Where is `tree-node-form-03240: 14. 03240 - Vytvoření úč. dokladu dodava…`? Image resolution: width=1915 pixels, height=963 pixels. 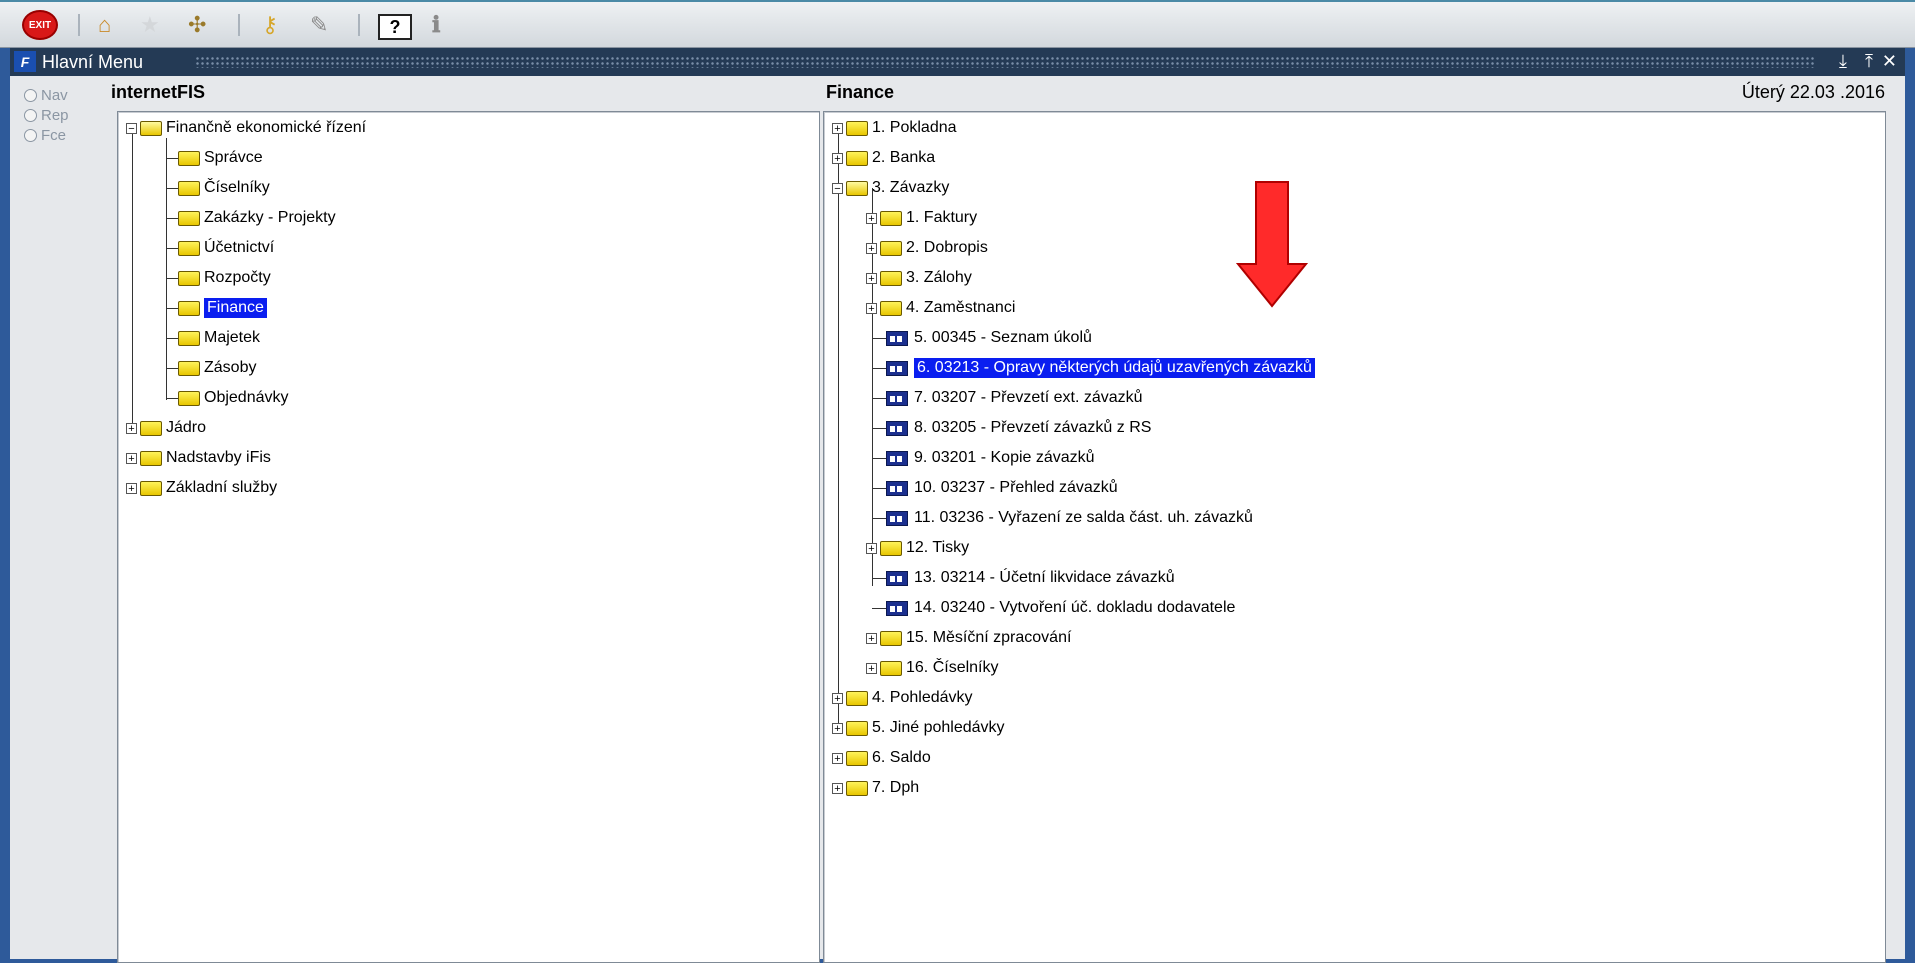
tree-node-form-03240: 14. 03240 - Vytvoření úč. dokladu dodava… is located at coordinates (1053, 608).